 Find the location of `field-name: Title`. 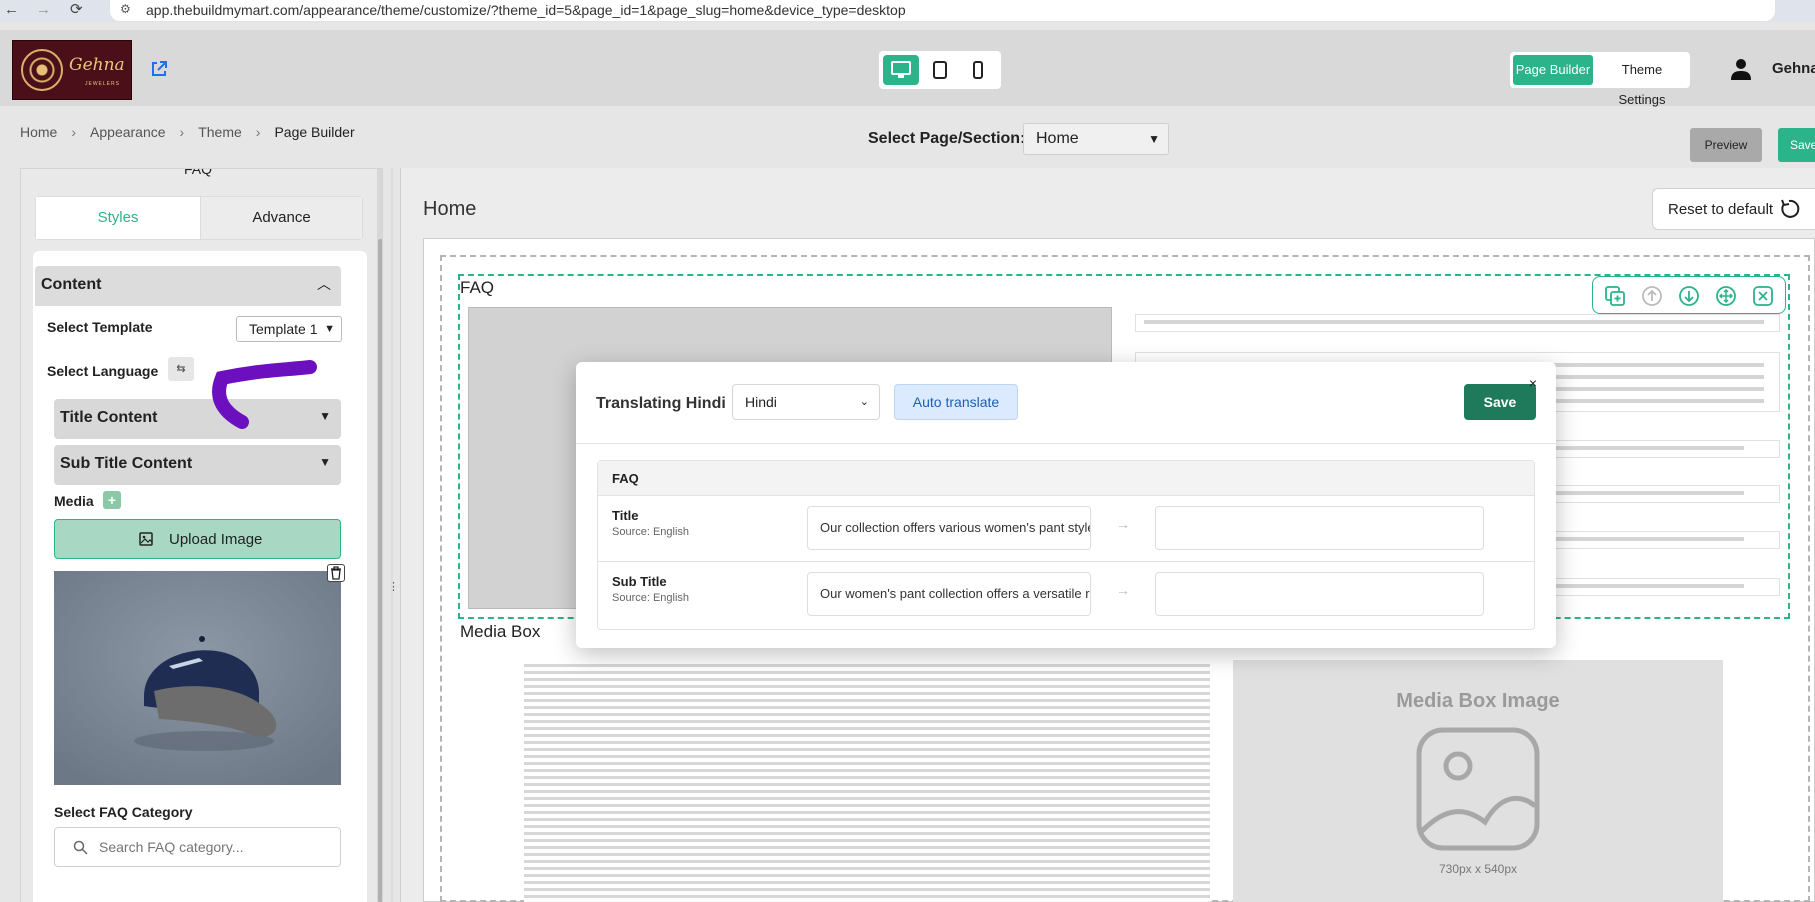

field-name: Title is located at coordinates (625, 515).